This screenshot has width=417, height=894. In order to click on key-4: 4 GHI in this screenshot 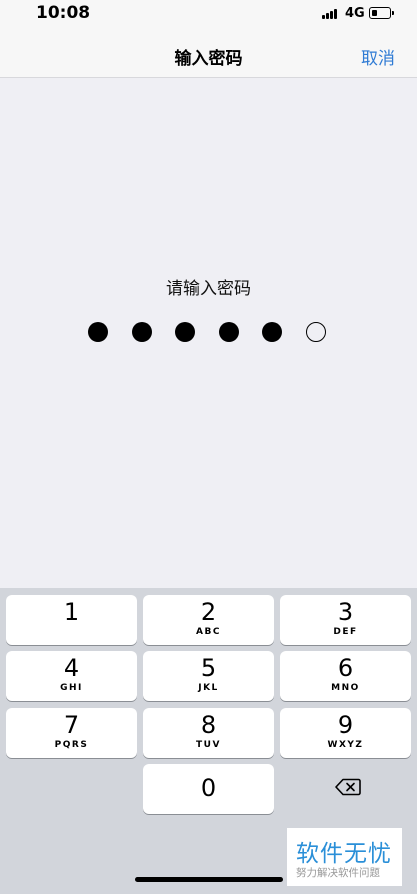, I will do `click(71, 676)`.